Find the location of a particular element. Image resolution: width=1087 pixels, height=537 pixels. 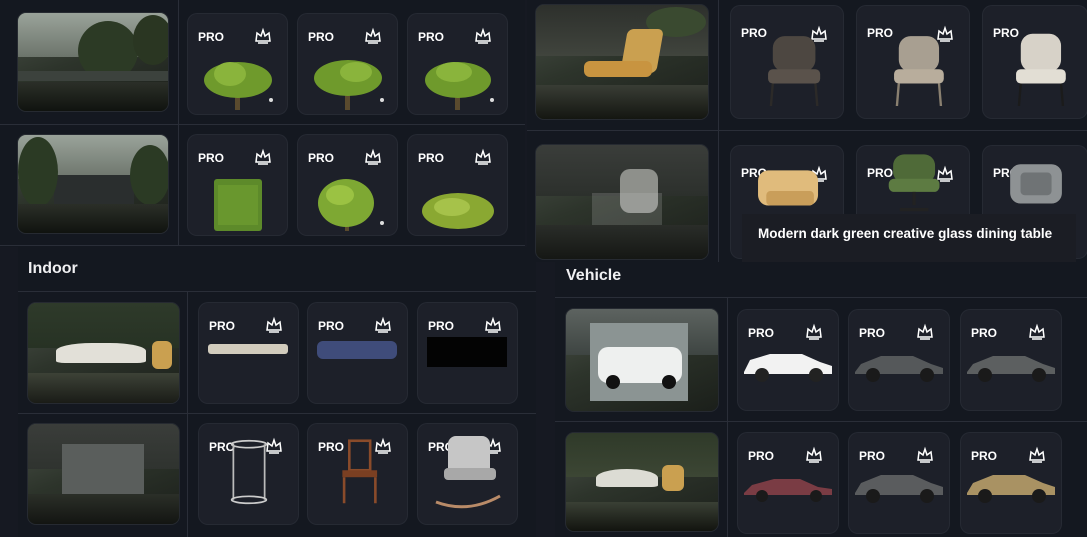

bush-icon is located at coordinates (457, 211).